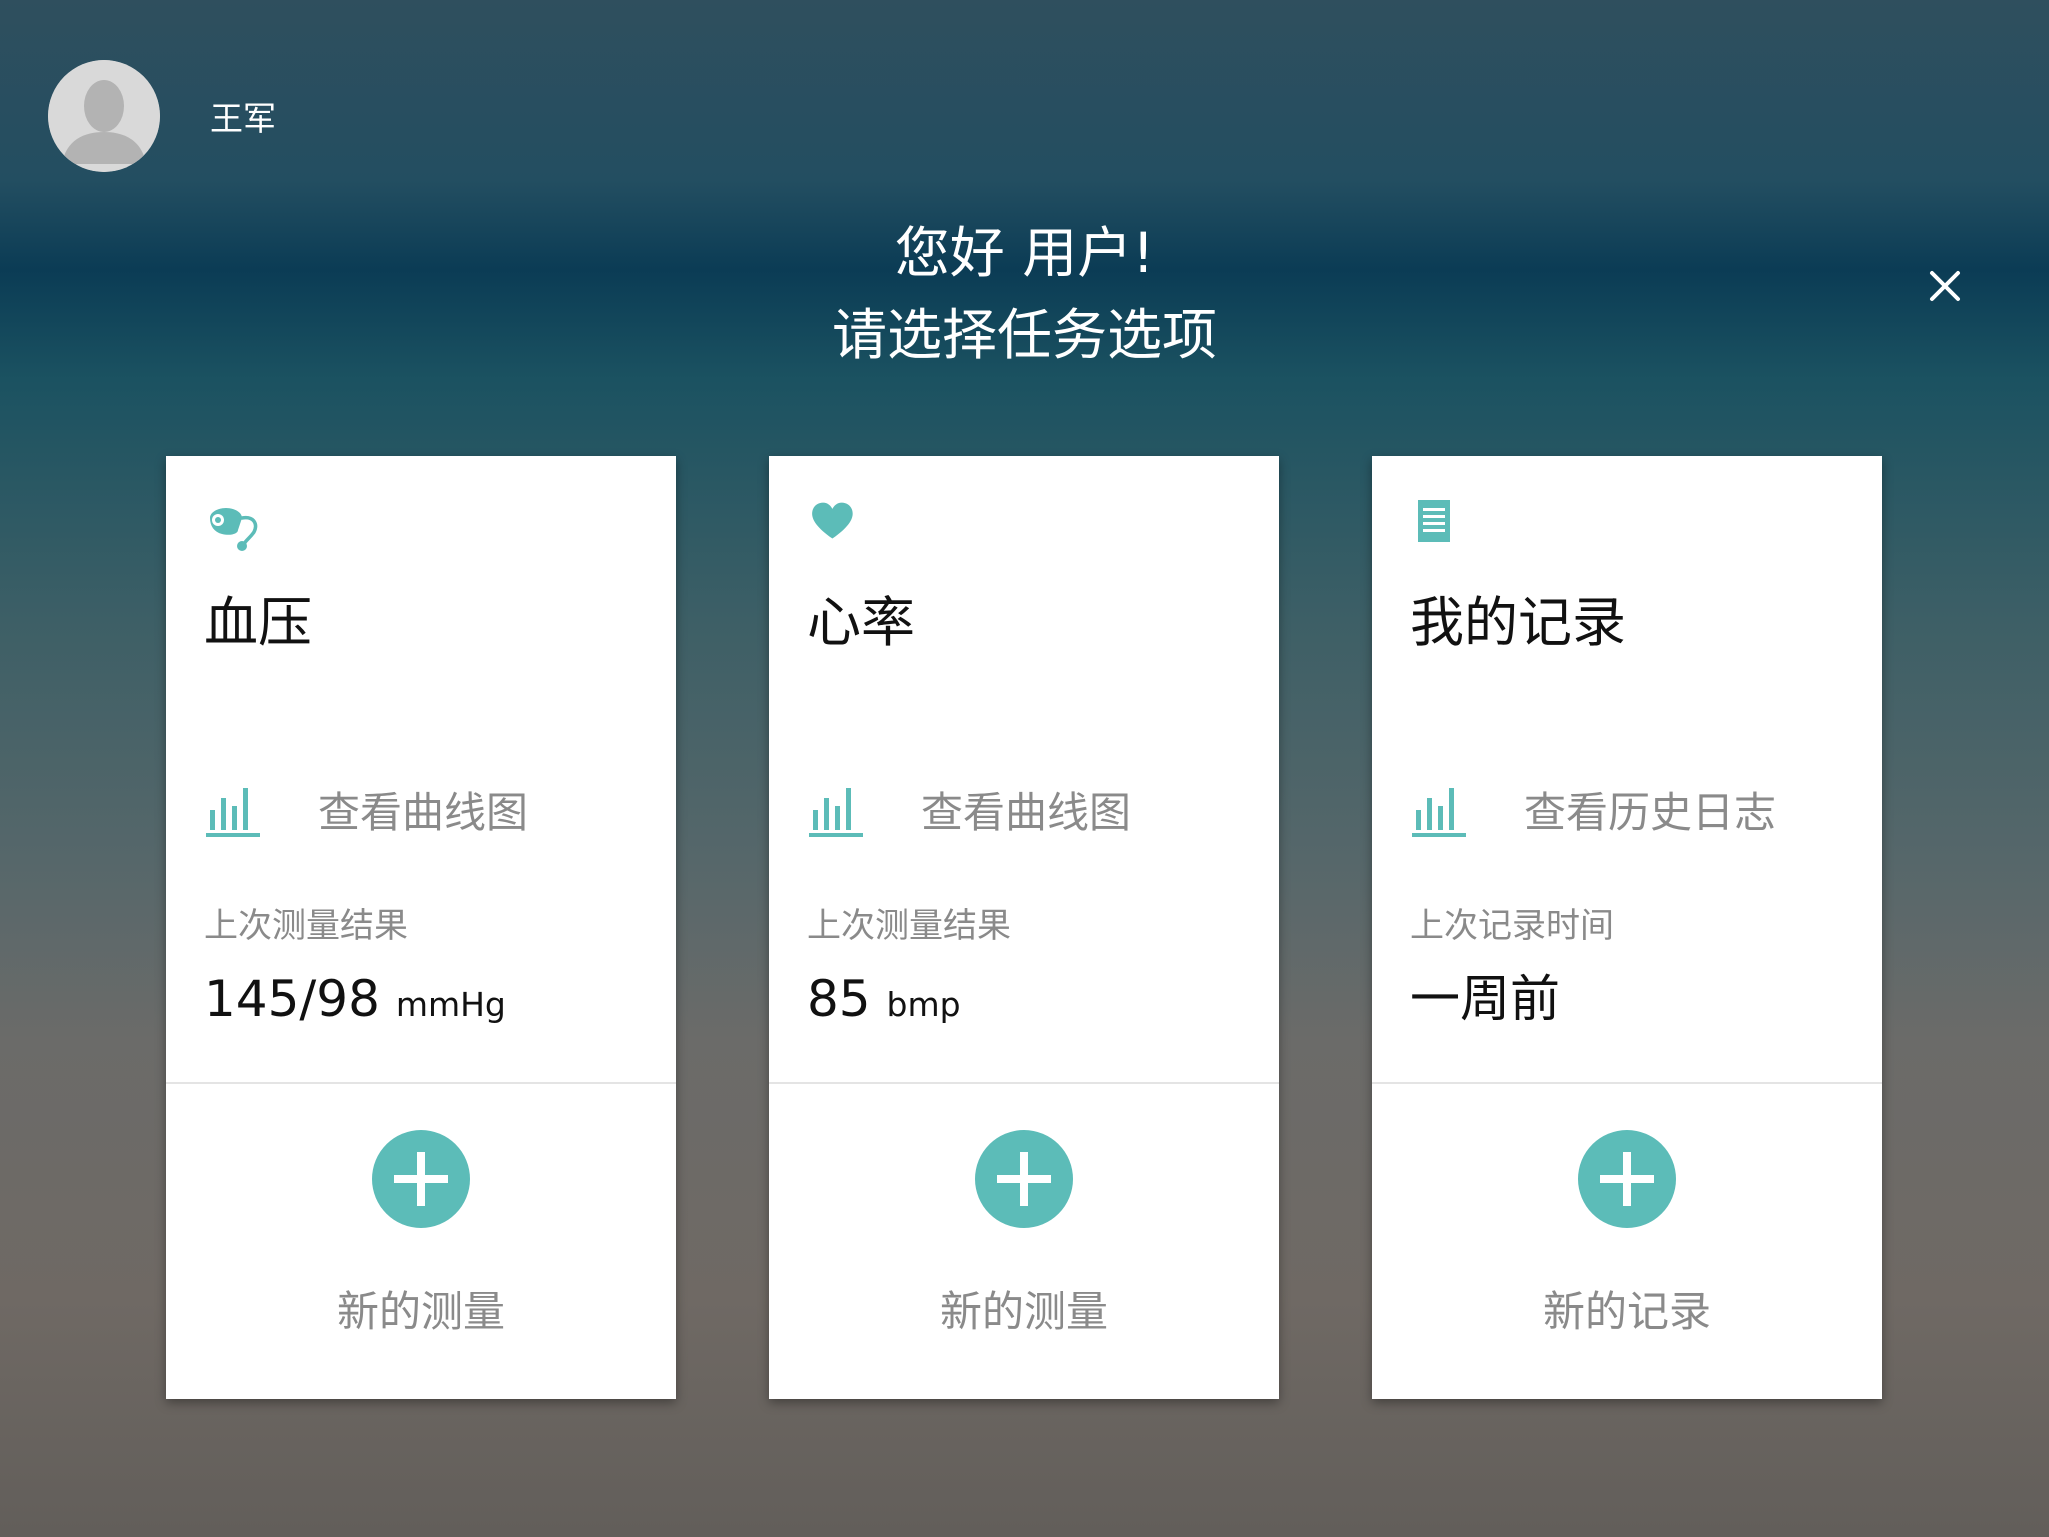 The image size is (2049, 1537). I want to click on new-record-label: 新的记录, so click(1627, 1308).